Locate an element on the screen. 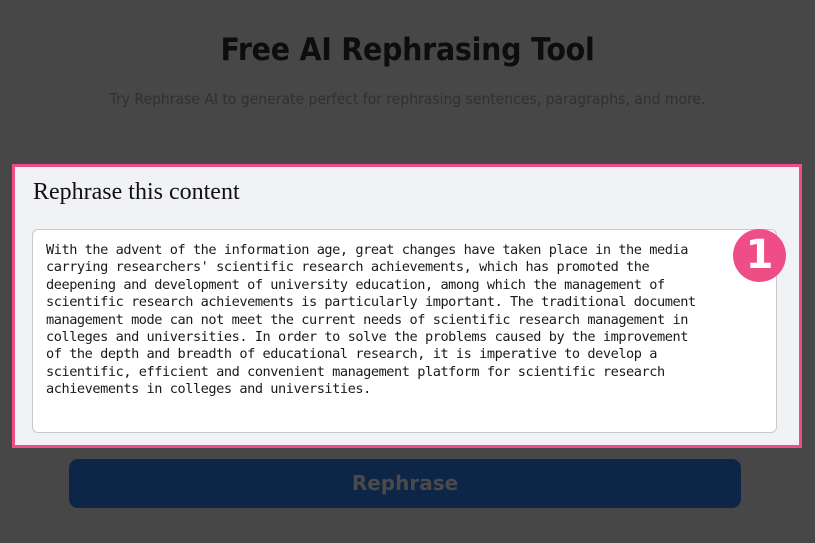  page-title: Free AI Rephrasing Tool is located at coordinates (407, 50).